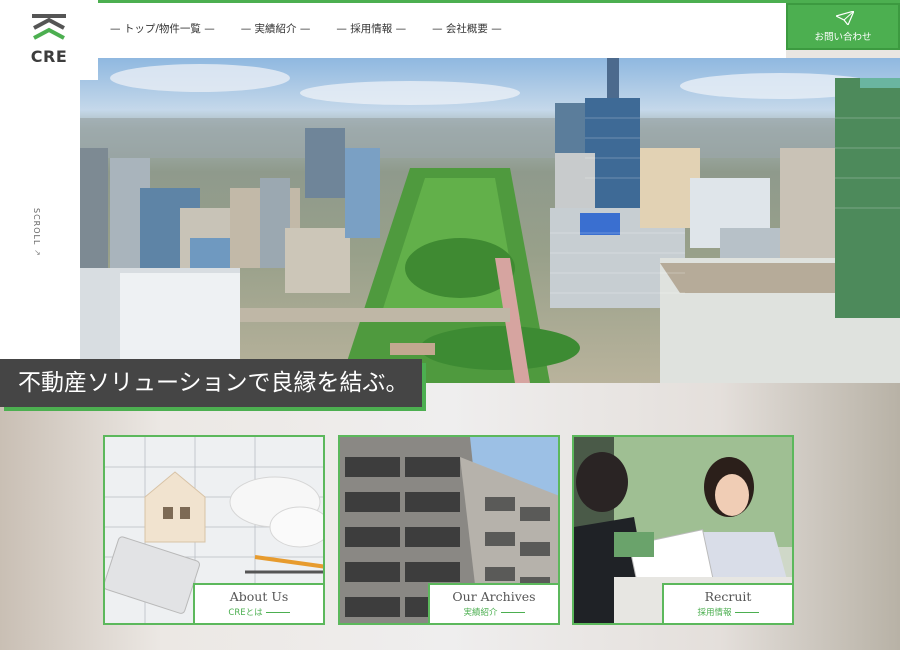 The height and width of the screenshot is (650, 900). Describe the element at coordinates (494, 596) in the screenshot. I see `card-title: Our Archives` at that location.